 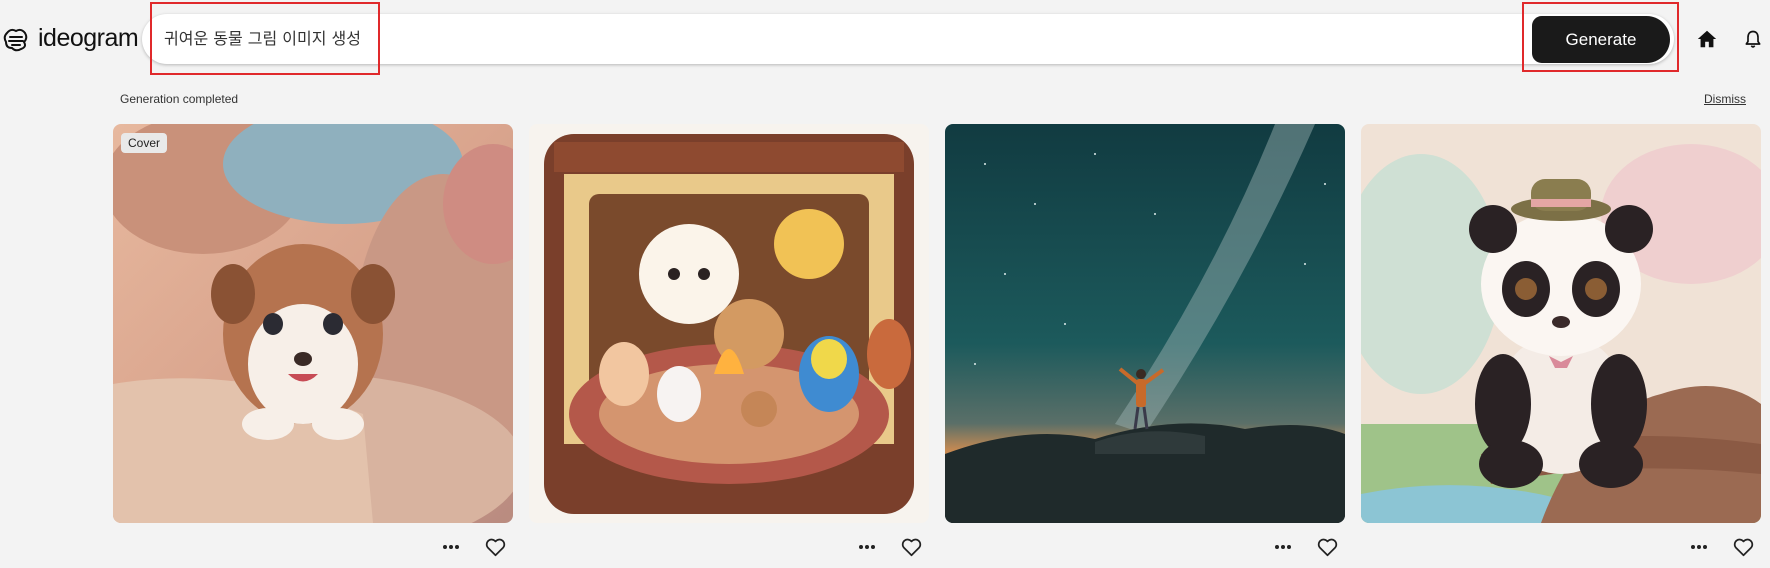 What do you see at coordinates (1600, 37) in the screenshot?
I see `highlight-box-generate` at bounding box center [1600, 37].